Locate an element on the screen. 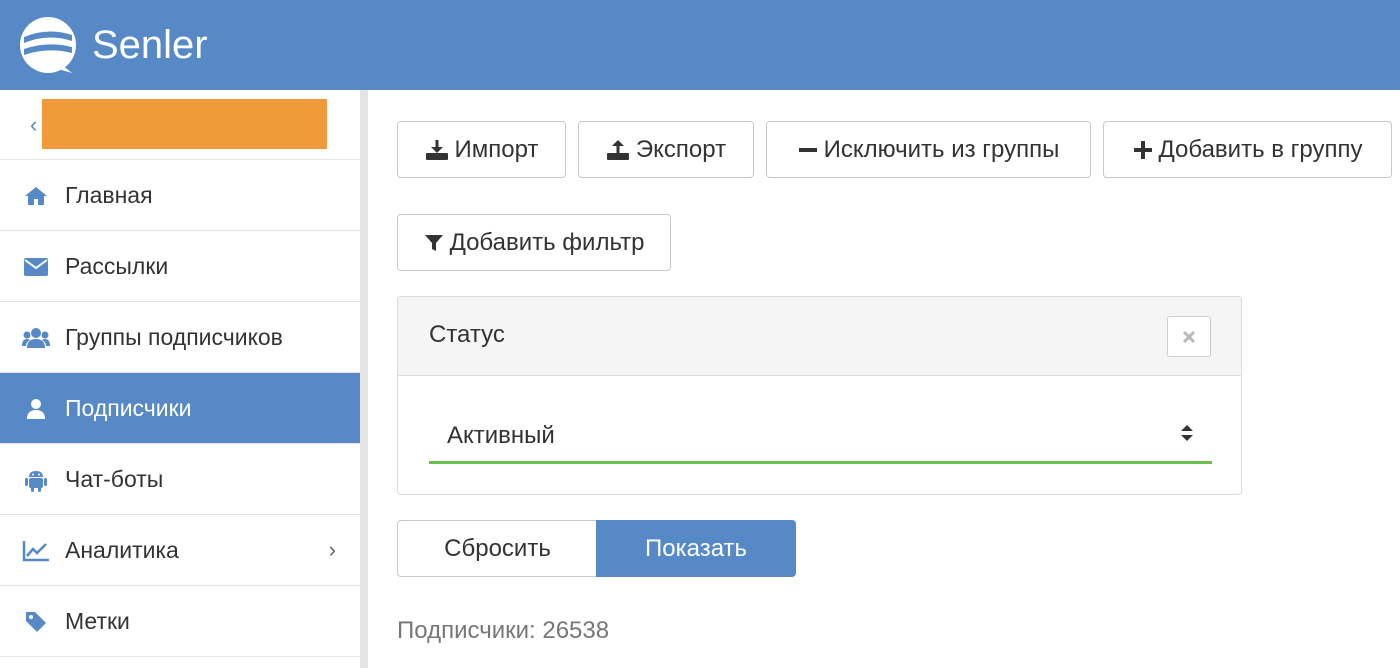 This screenshot has height=668, width=1400. envelope-icon is located at coordinates (36, 267).